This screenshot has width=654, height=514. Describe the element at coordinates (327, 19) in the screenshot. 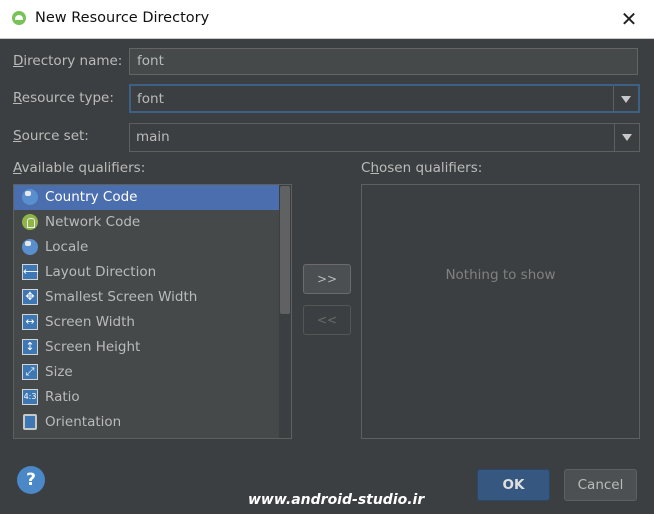

I see `title-bar: New Resource Directory ✕` at that location.